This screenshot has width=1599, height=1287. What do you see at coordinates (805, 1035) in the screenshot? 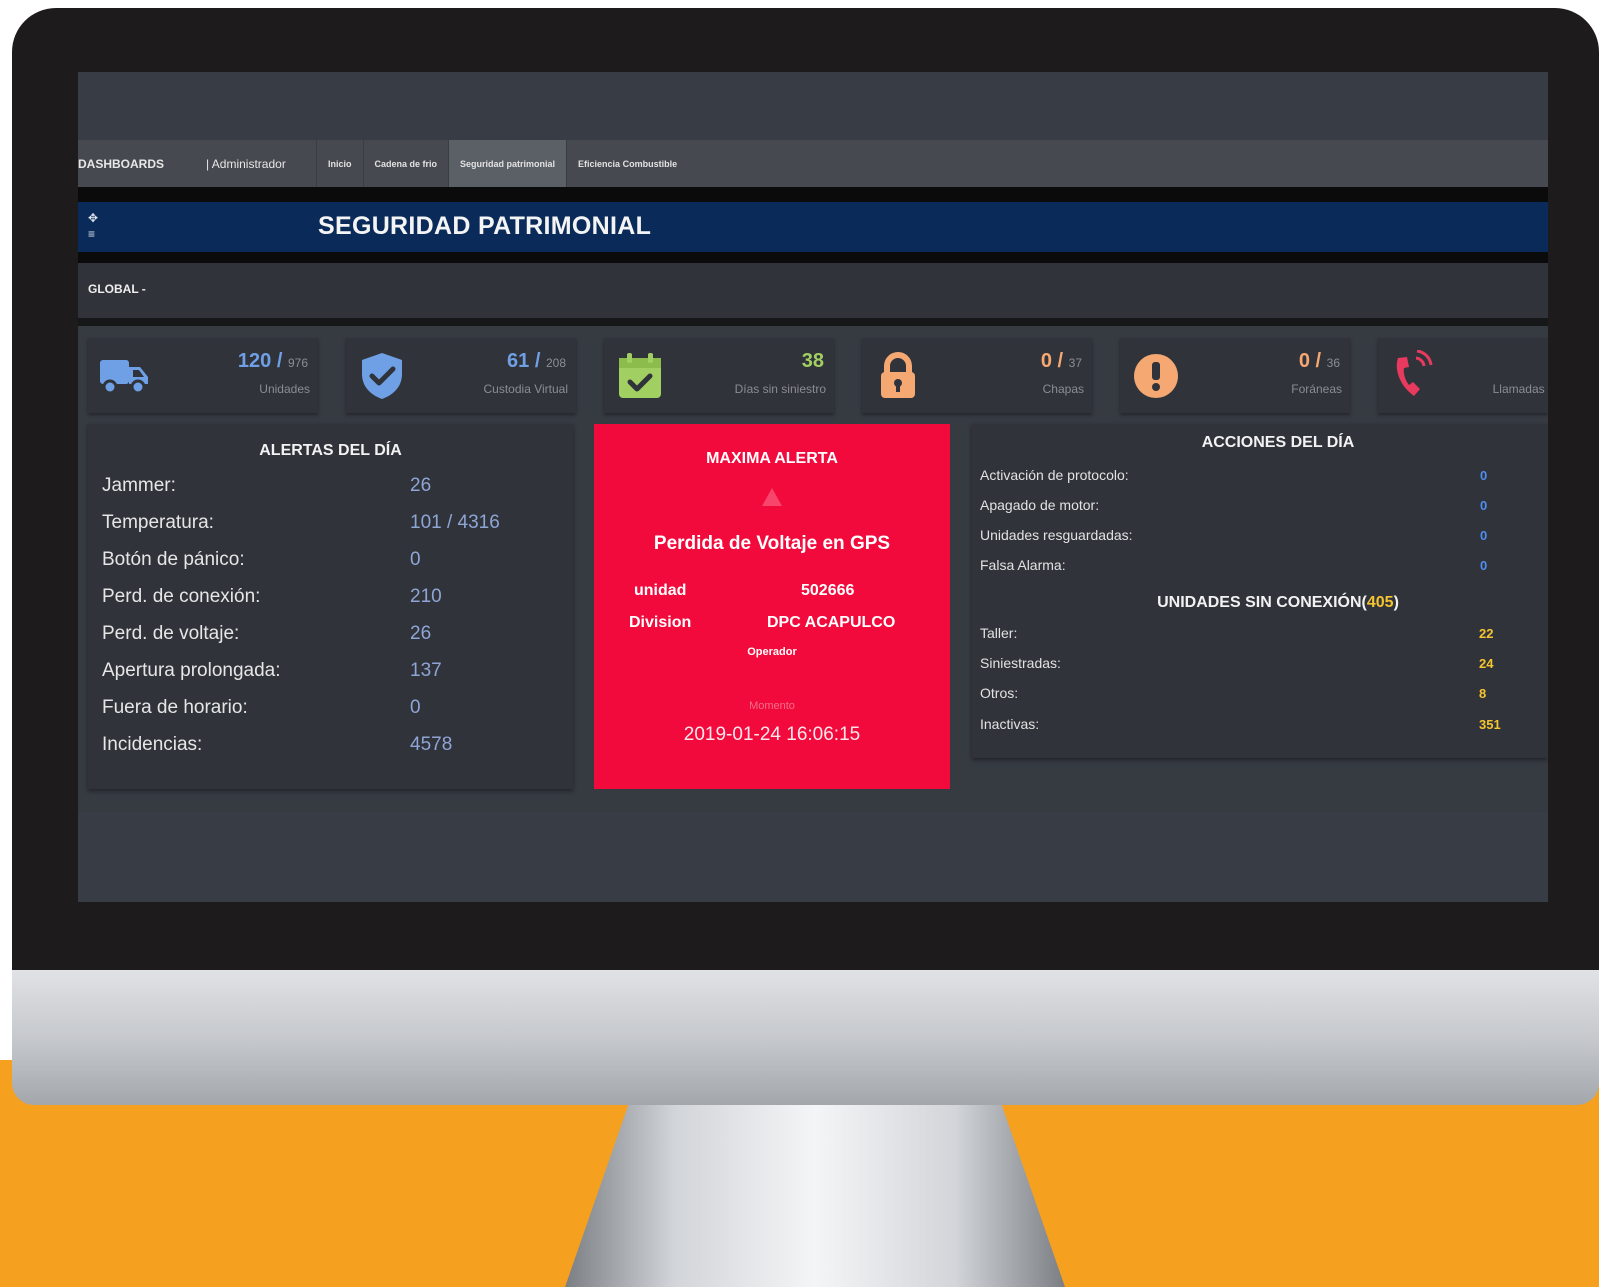
I see `monitor-chin` at bounding box center [805, 1035].